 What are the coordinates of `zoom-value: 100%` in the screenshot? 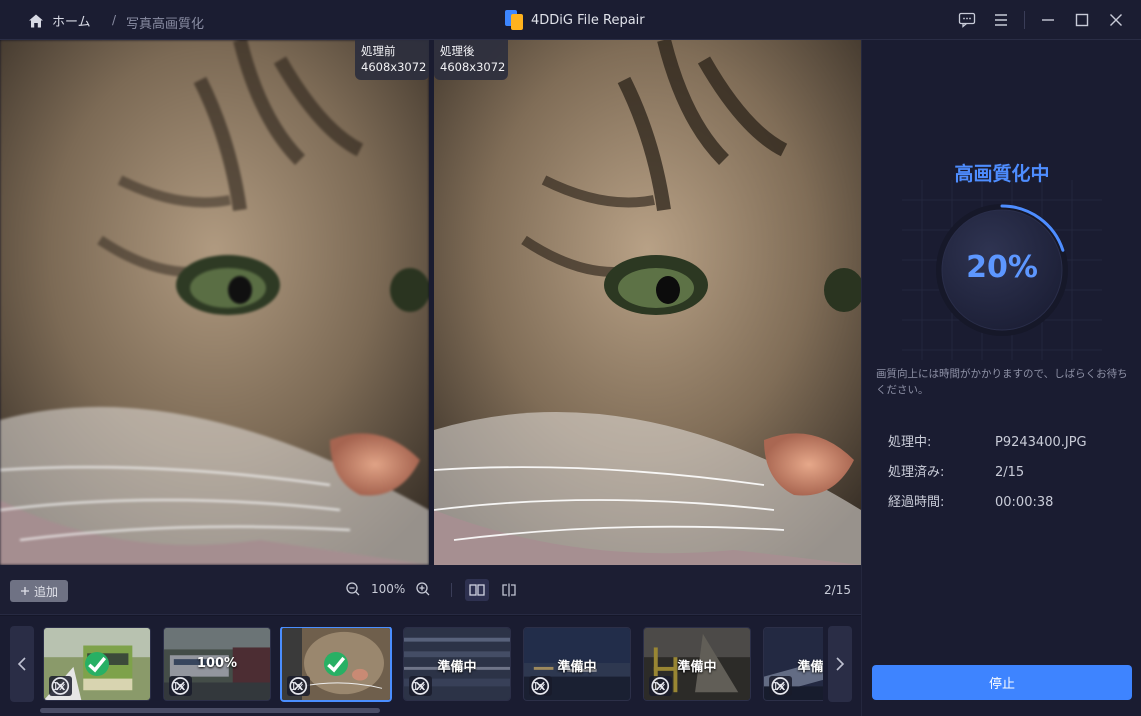 It's located at (388, 589).